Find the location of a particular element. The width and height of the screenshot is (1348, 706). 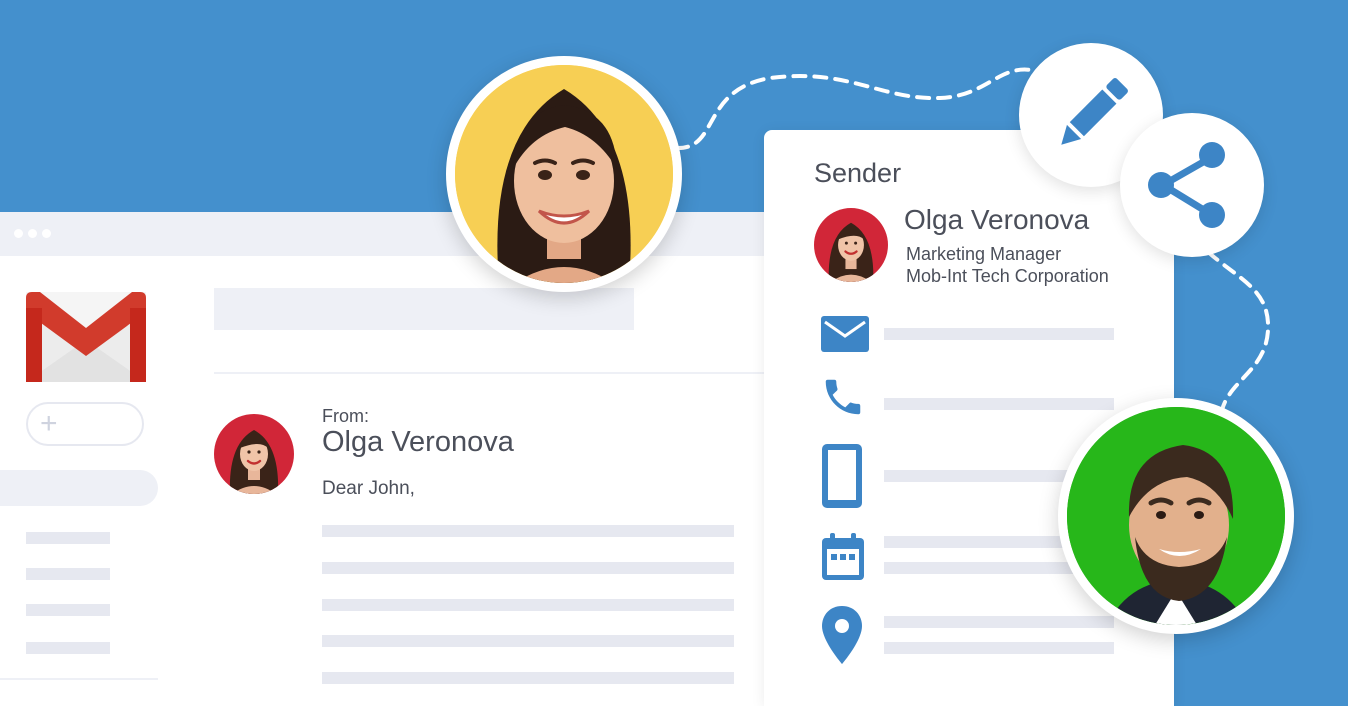

phone-icon is located at coordinates (843, 397).